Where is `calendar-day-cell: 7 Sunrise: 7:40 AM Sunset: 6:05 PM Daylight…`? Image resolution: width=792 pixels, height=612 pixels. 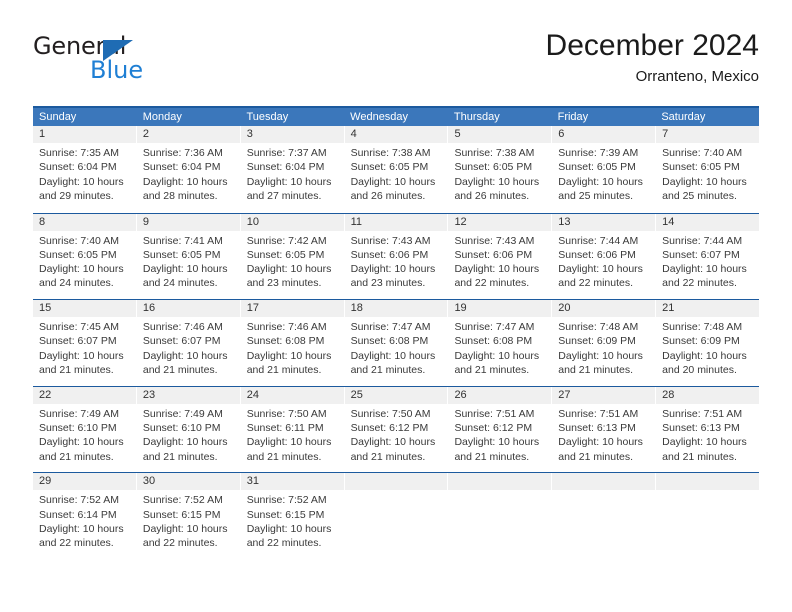 calendar-day-cell: 7 Sunrise: 7:40 AM Sunset: 6:05 PM Daylight… is located at coordinates (708, 169).